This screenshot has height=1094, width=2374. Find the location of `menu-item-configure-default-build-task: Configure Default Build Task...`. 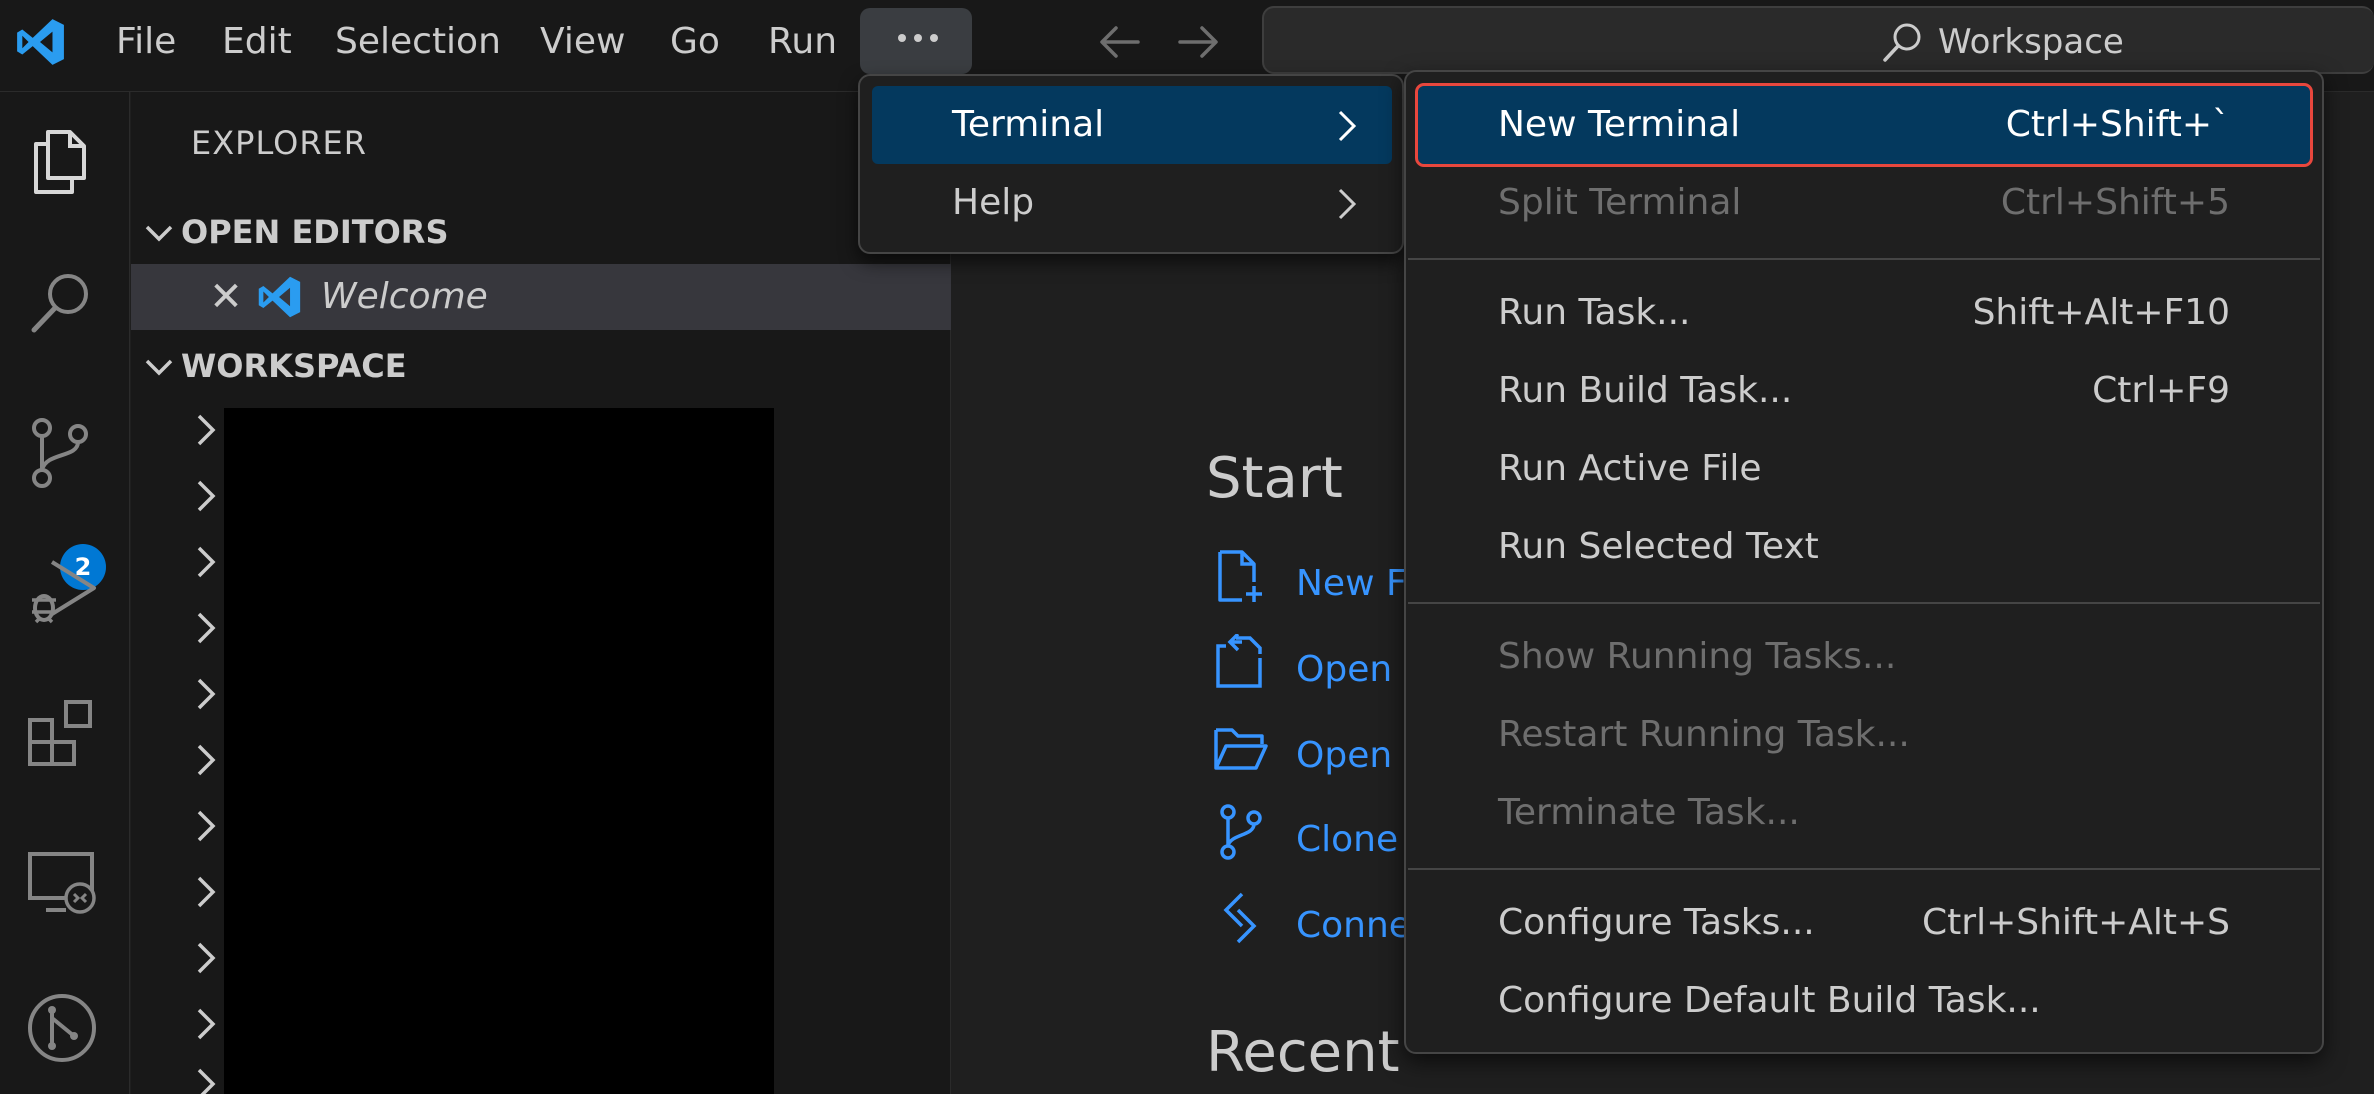

menu-item-configure-default-build-task: Configure Default Build Task... is located at coordinates (1864, 1001).